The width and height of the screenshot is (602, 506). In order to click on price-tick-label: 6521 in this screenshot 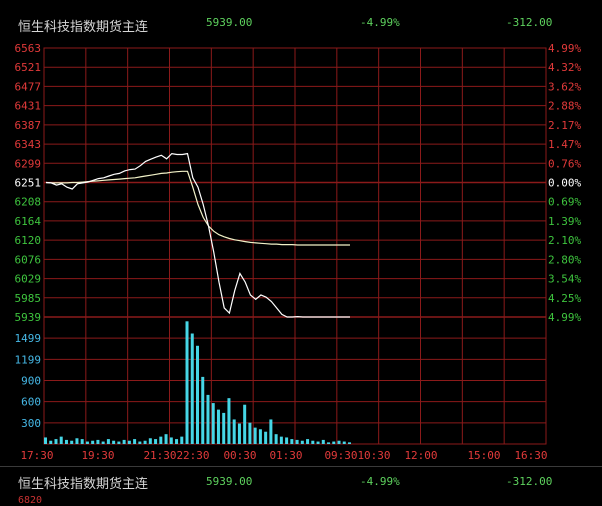, I will do `click(28, 67)`.